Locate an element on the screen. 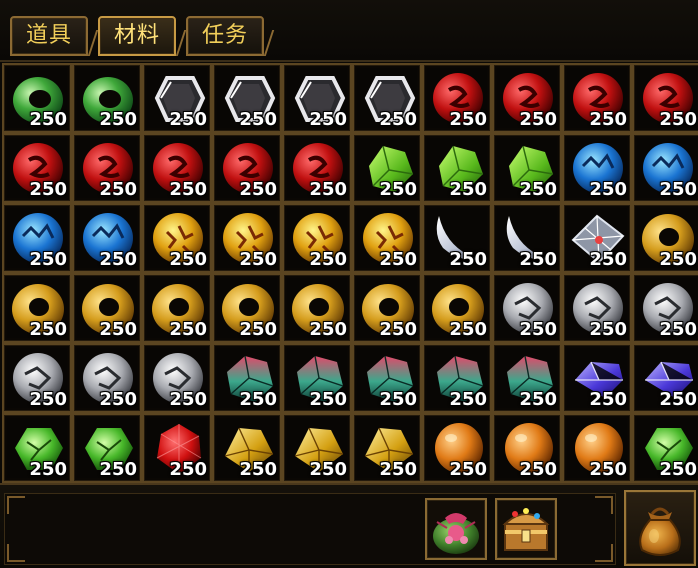 This screenshot has width=698, height=568. bag-button is located at coordinates (660, 528).